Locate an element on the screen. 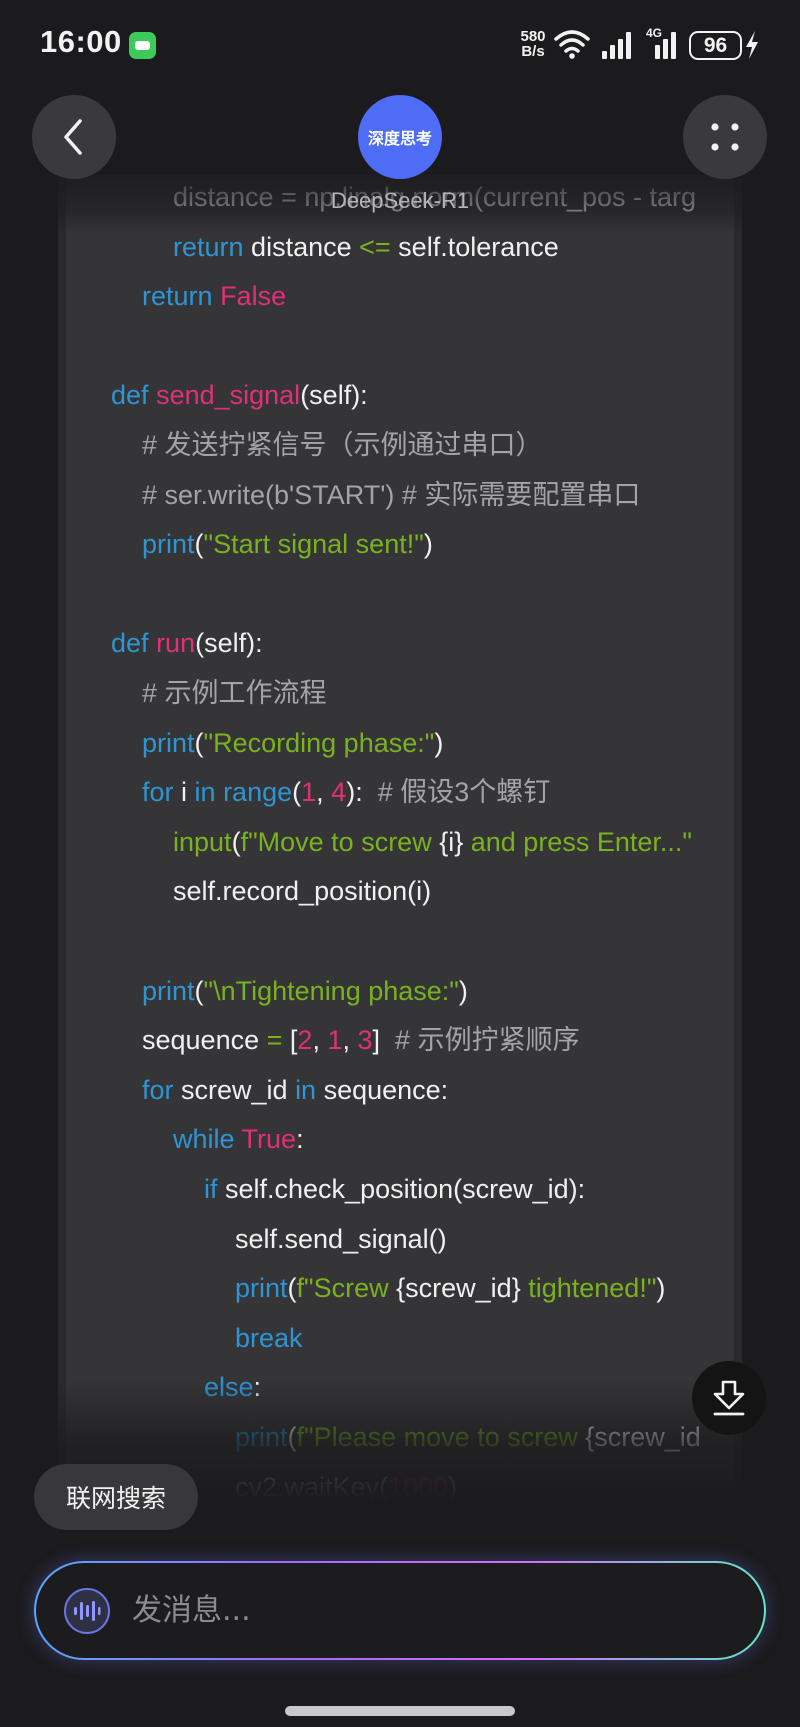  grid-dots-icon is located at coordinates (725, 137).